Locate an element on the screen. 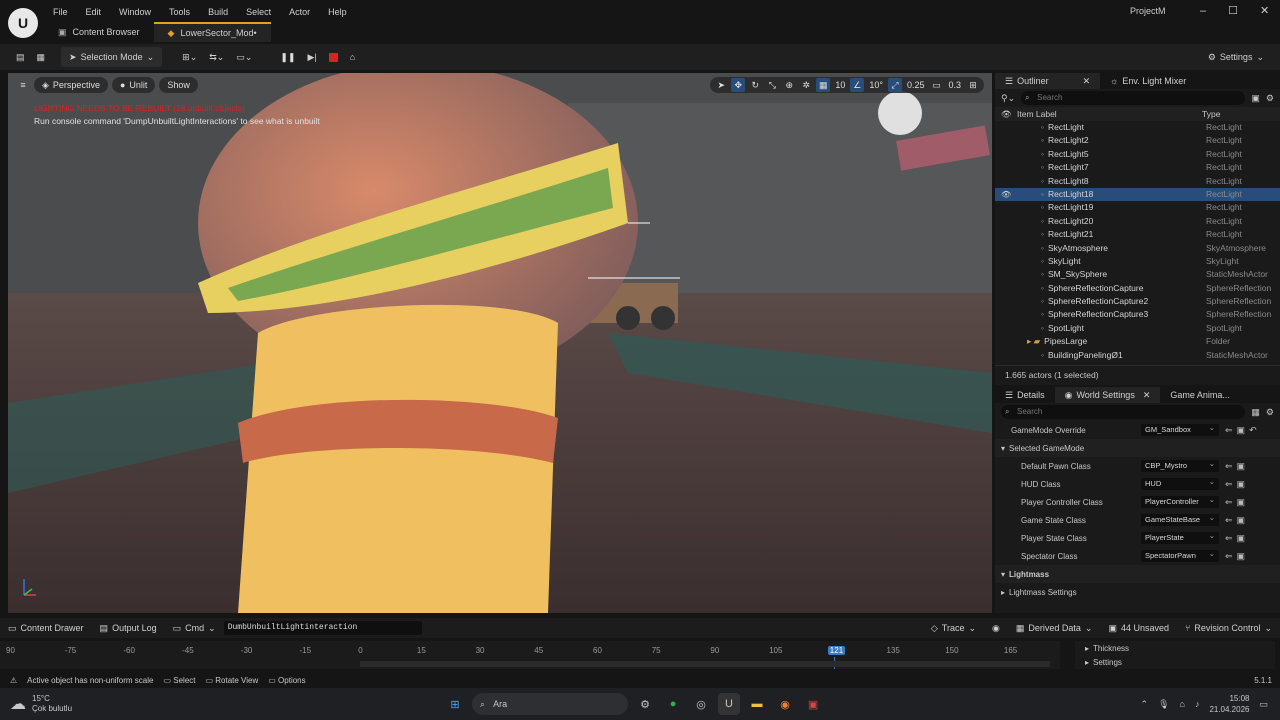 The height and width of the screenshot is (720, 1280). tab-level: ◆ LowerSector_Mod• is located at coordinates (212, 32).